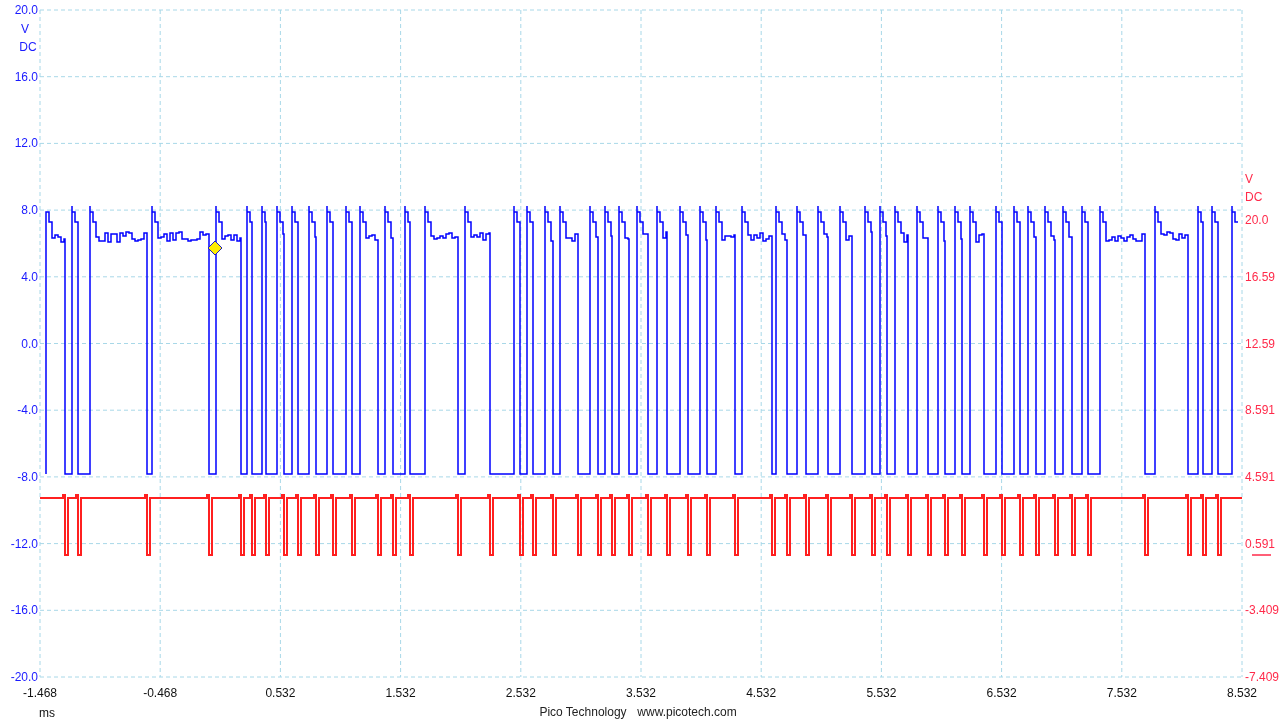 Image resolution: width=1280 pixels, height=720 pixels. I want to click on axis-label: -8.0, so click(27, 476).